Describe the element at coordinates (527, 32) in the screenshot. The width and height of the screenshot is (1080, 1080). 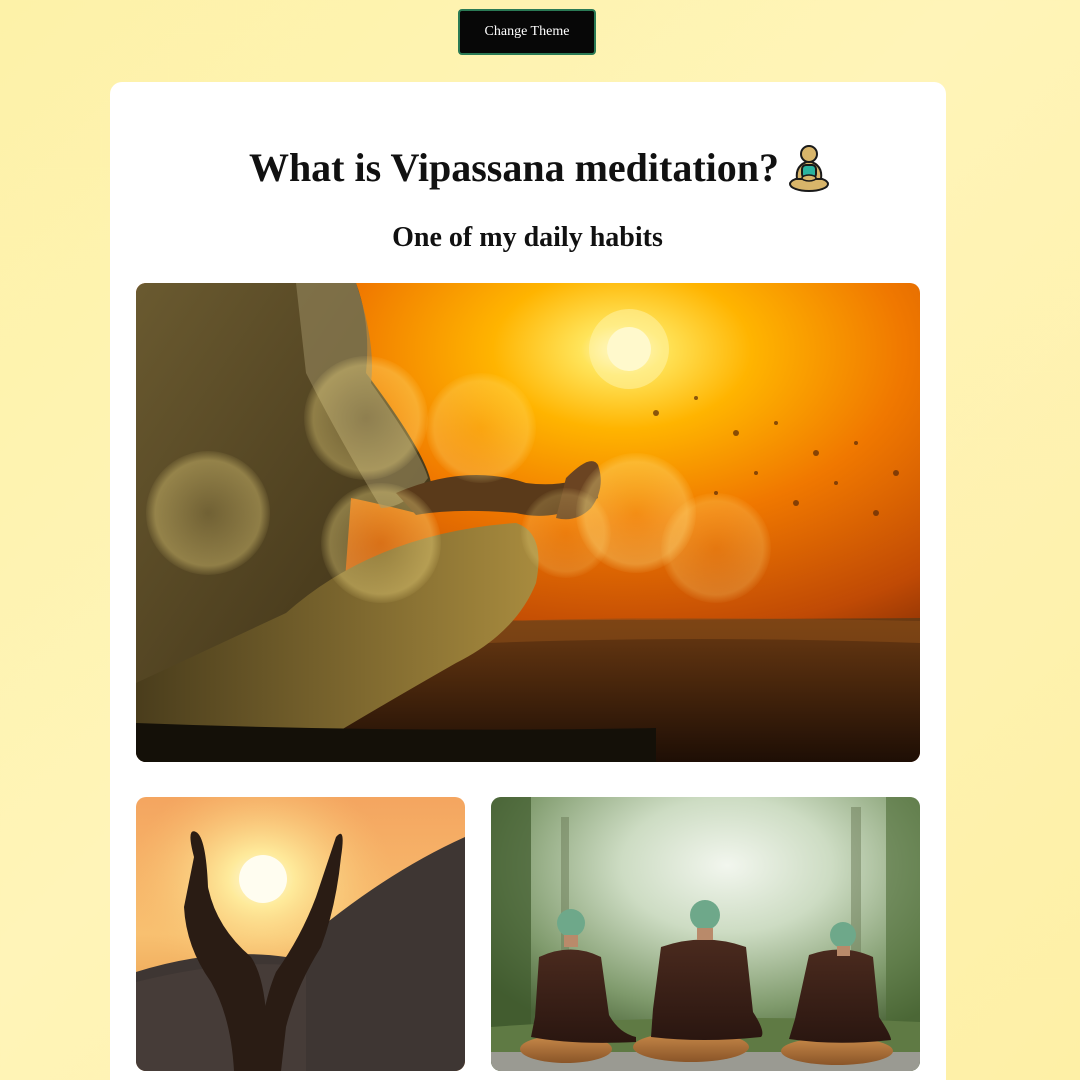
I see `change-theme-button: Change Theme` at that location.